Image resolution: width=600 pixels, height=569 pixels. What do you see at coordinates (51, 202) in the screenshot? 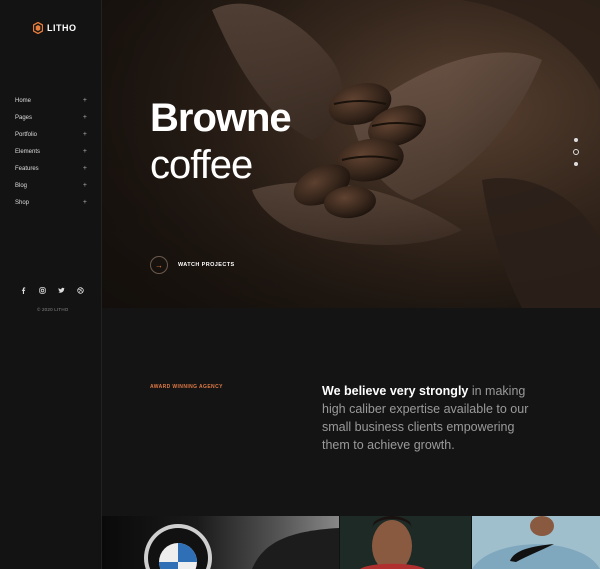
I see `nav-item-shop: Shop +` at bounding box center [51, 202].